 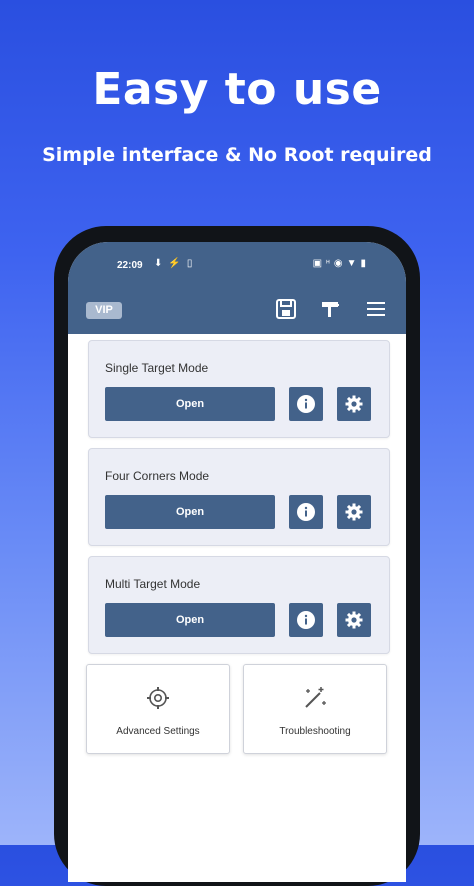 What do you see at coordinates (315, 731) in the screenshot?
I see `tile-label: Troubleshooting` at bounding box center [315, 731].